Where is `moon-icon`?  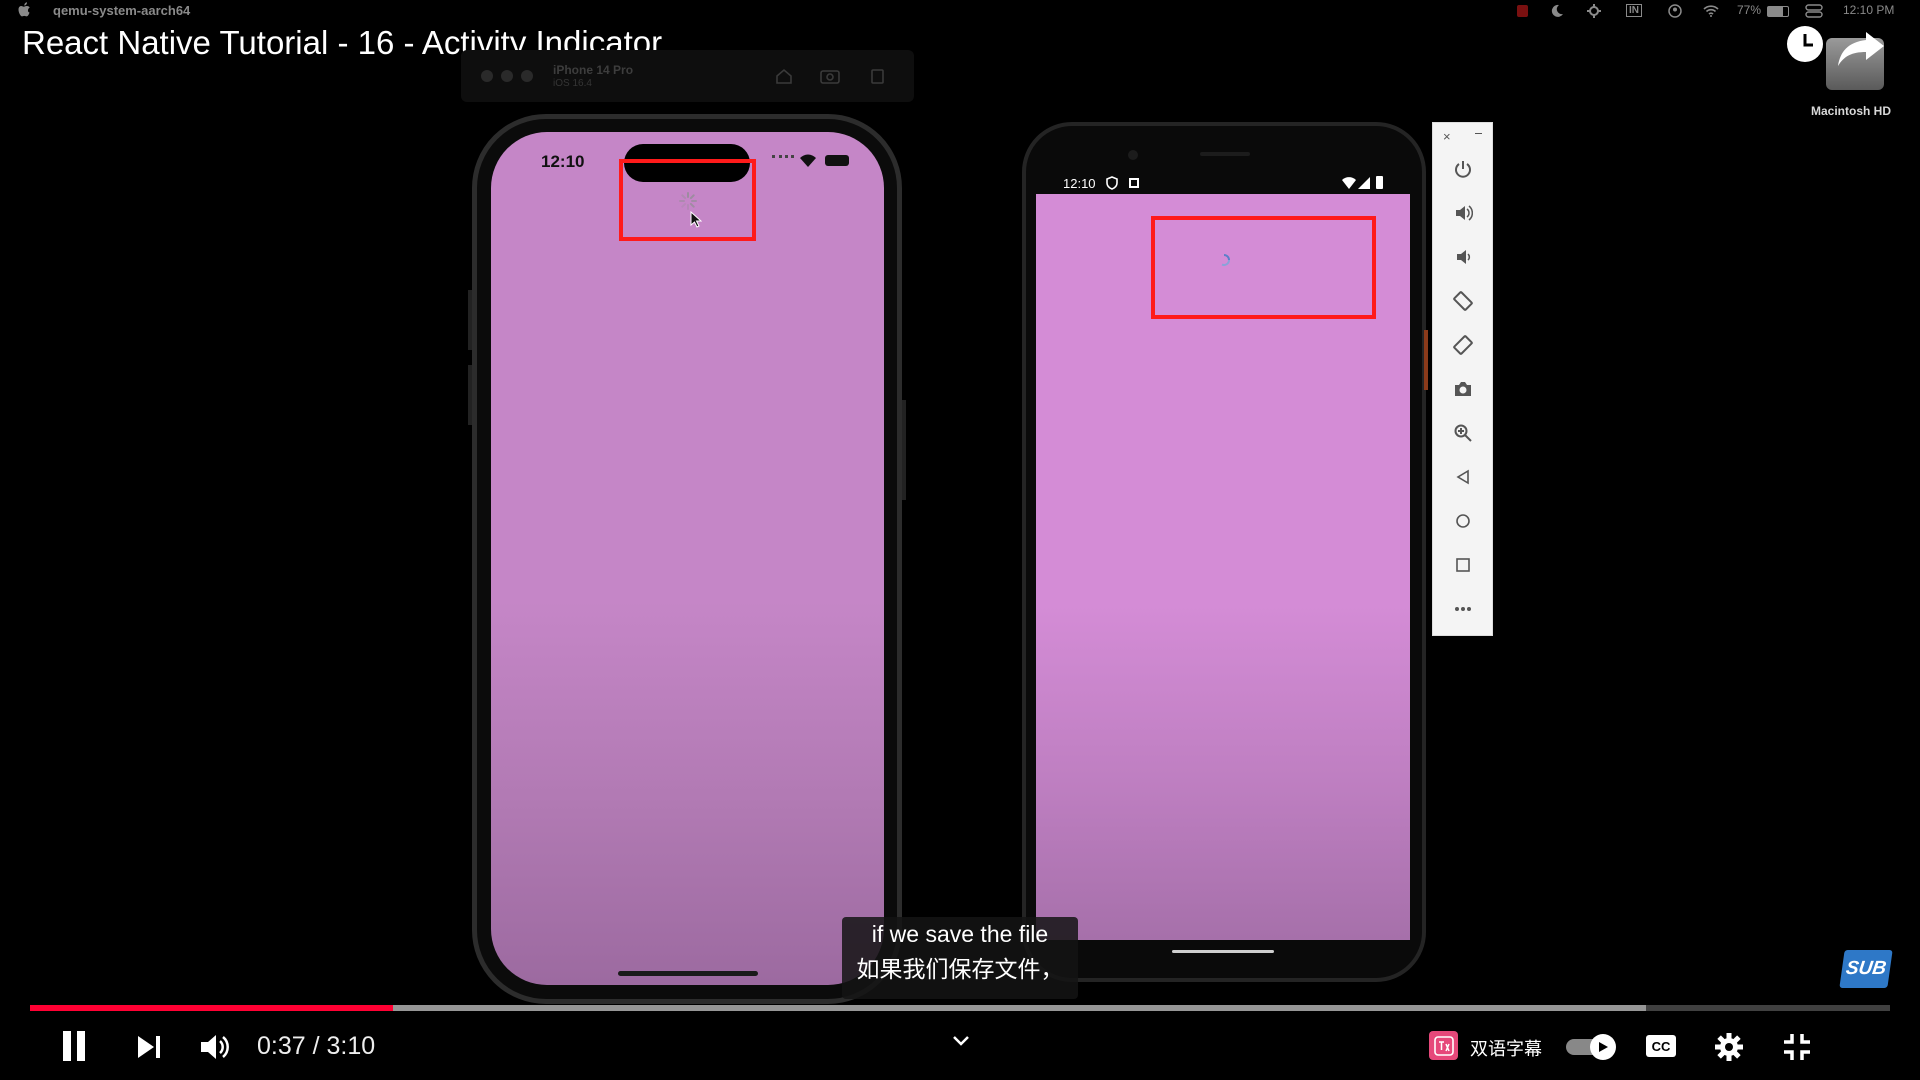 moon-icon is located at coordinates (1557, 11).